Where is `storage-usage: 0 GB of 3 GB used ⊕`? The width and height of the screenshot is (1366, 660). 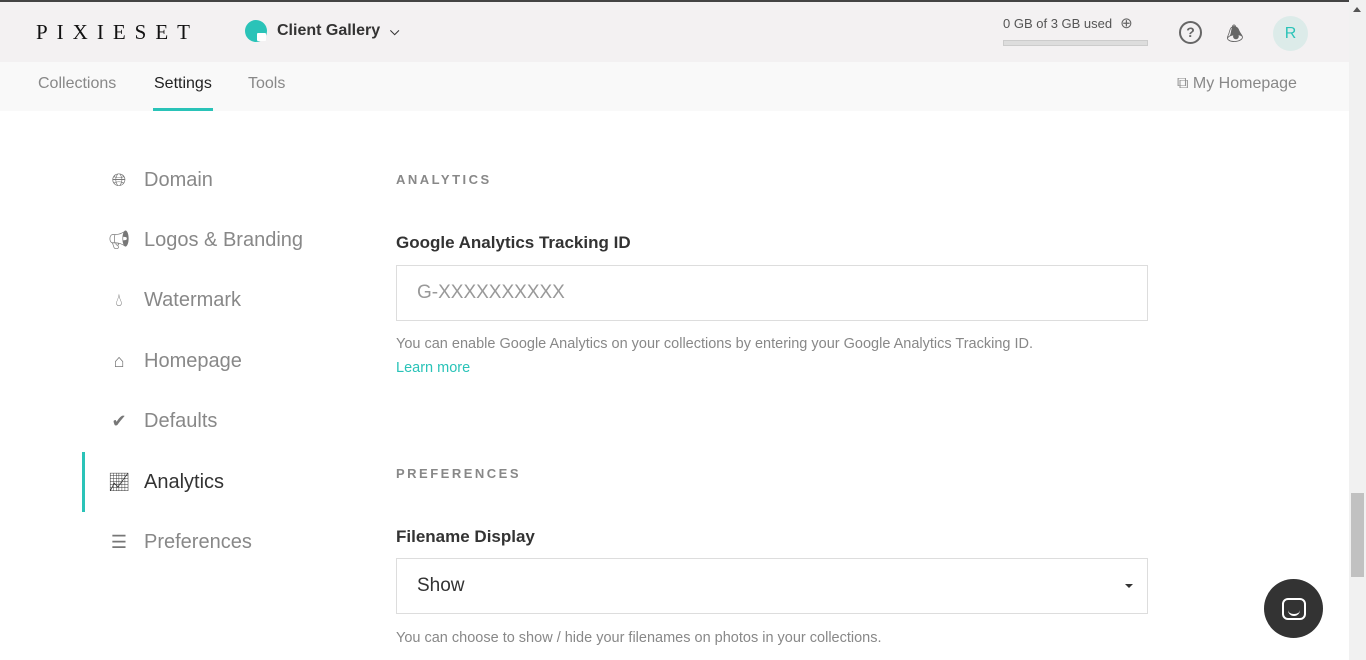
storage-usage: 0 GB of 3 GB used ⊕ is located at coordinates (1068, 23).